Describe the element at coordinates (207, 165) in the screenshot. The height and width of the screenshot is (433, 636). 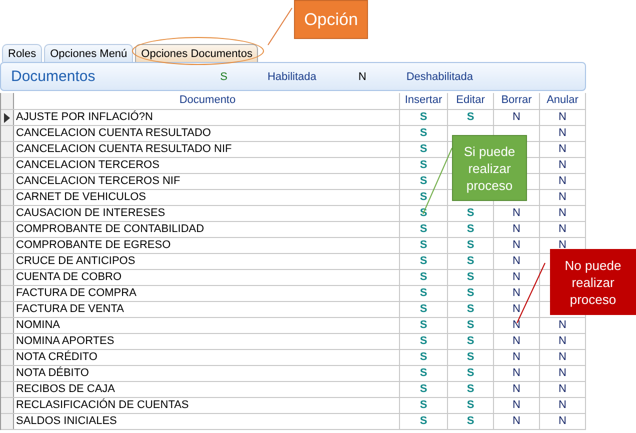
I see `table-cell: CANCELACION TERCEROS` at that location.